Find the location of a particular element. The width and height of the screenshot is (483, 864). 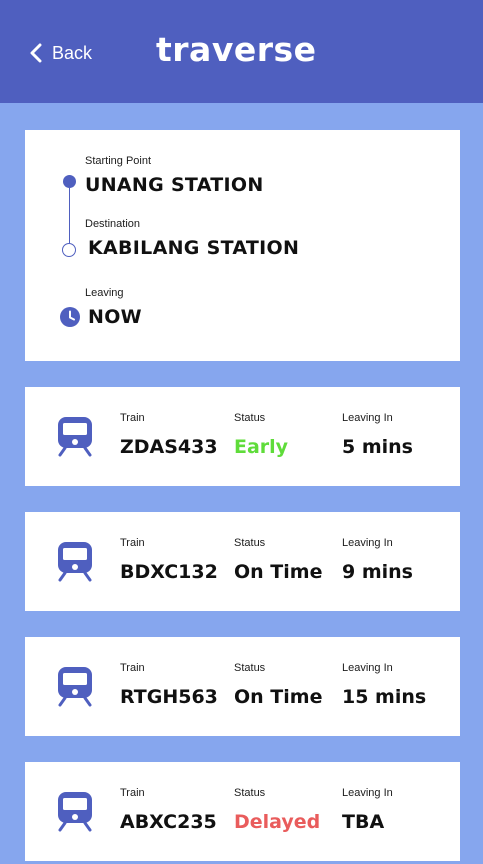

train-leaving-in: TBA is located at coordinates (363, 822).